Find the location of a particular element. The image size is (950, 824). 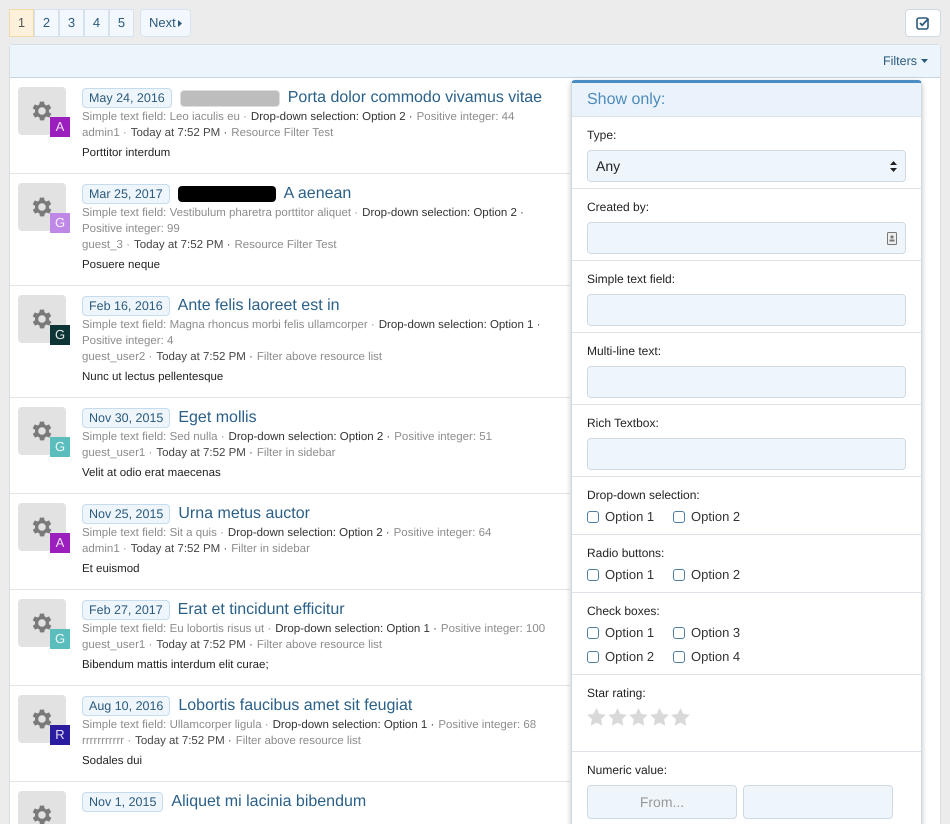

page-button: 5 is located at coordinates (121, 23).